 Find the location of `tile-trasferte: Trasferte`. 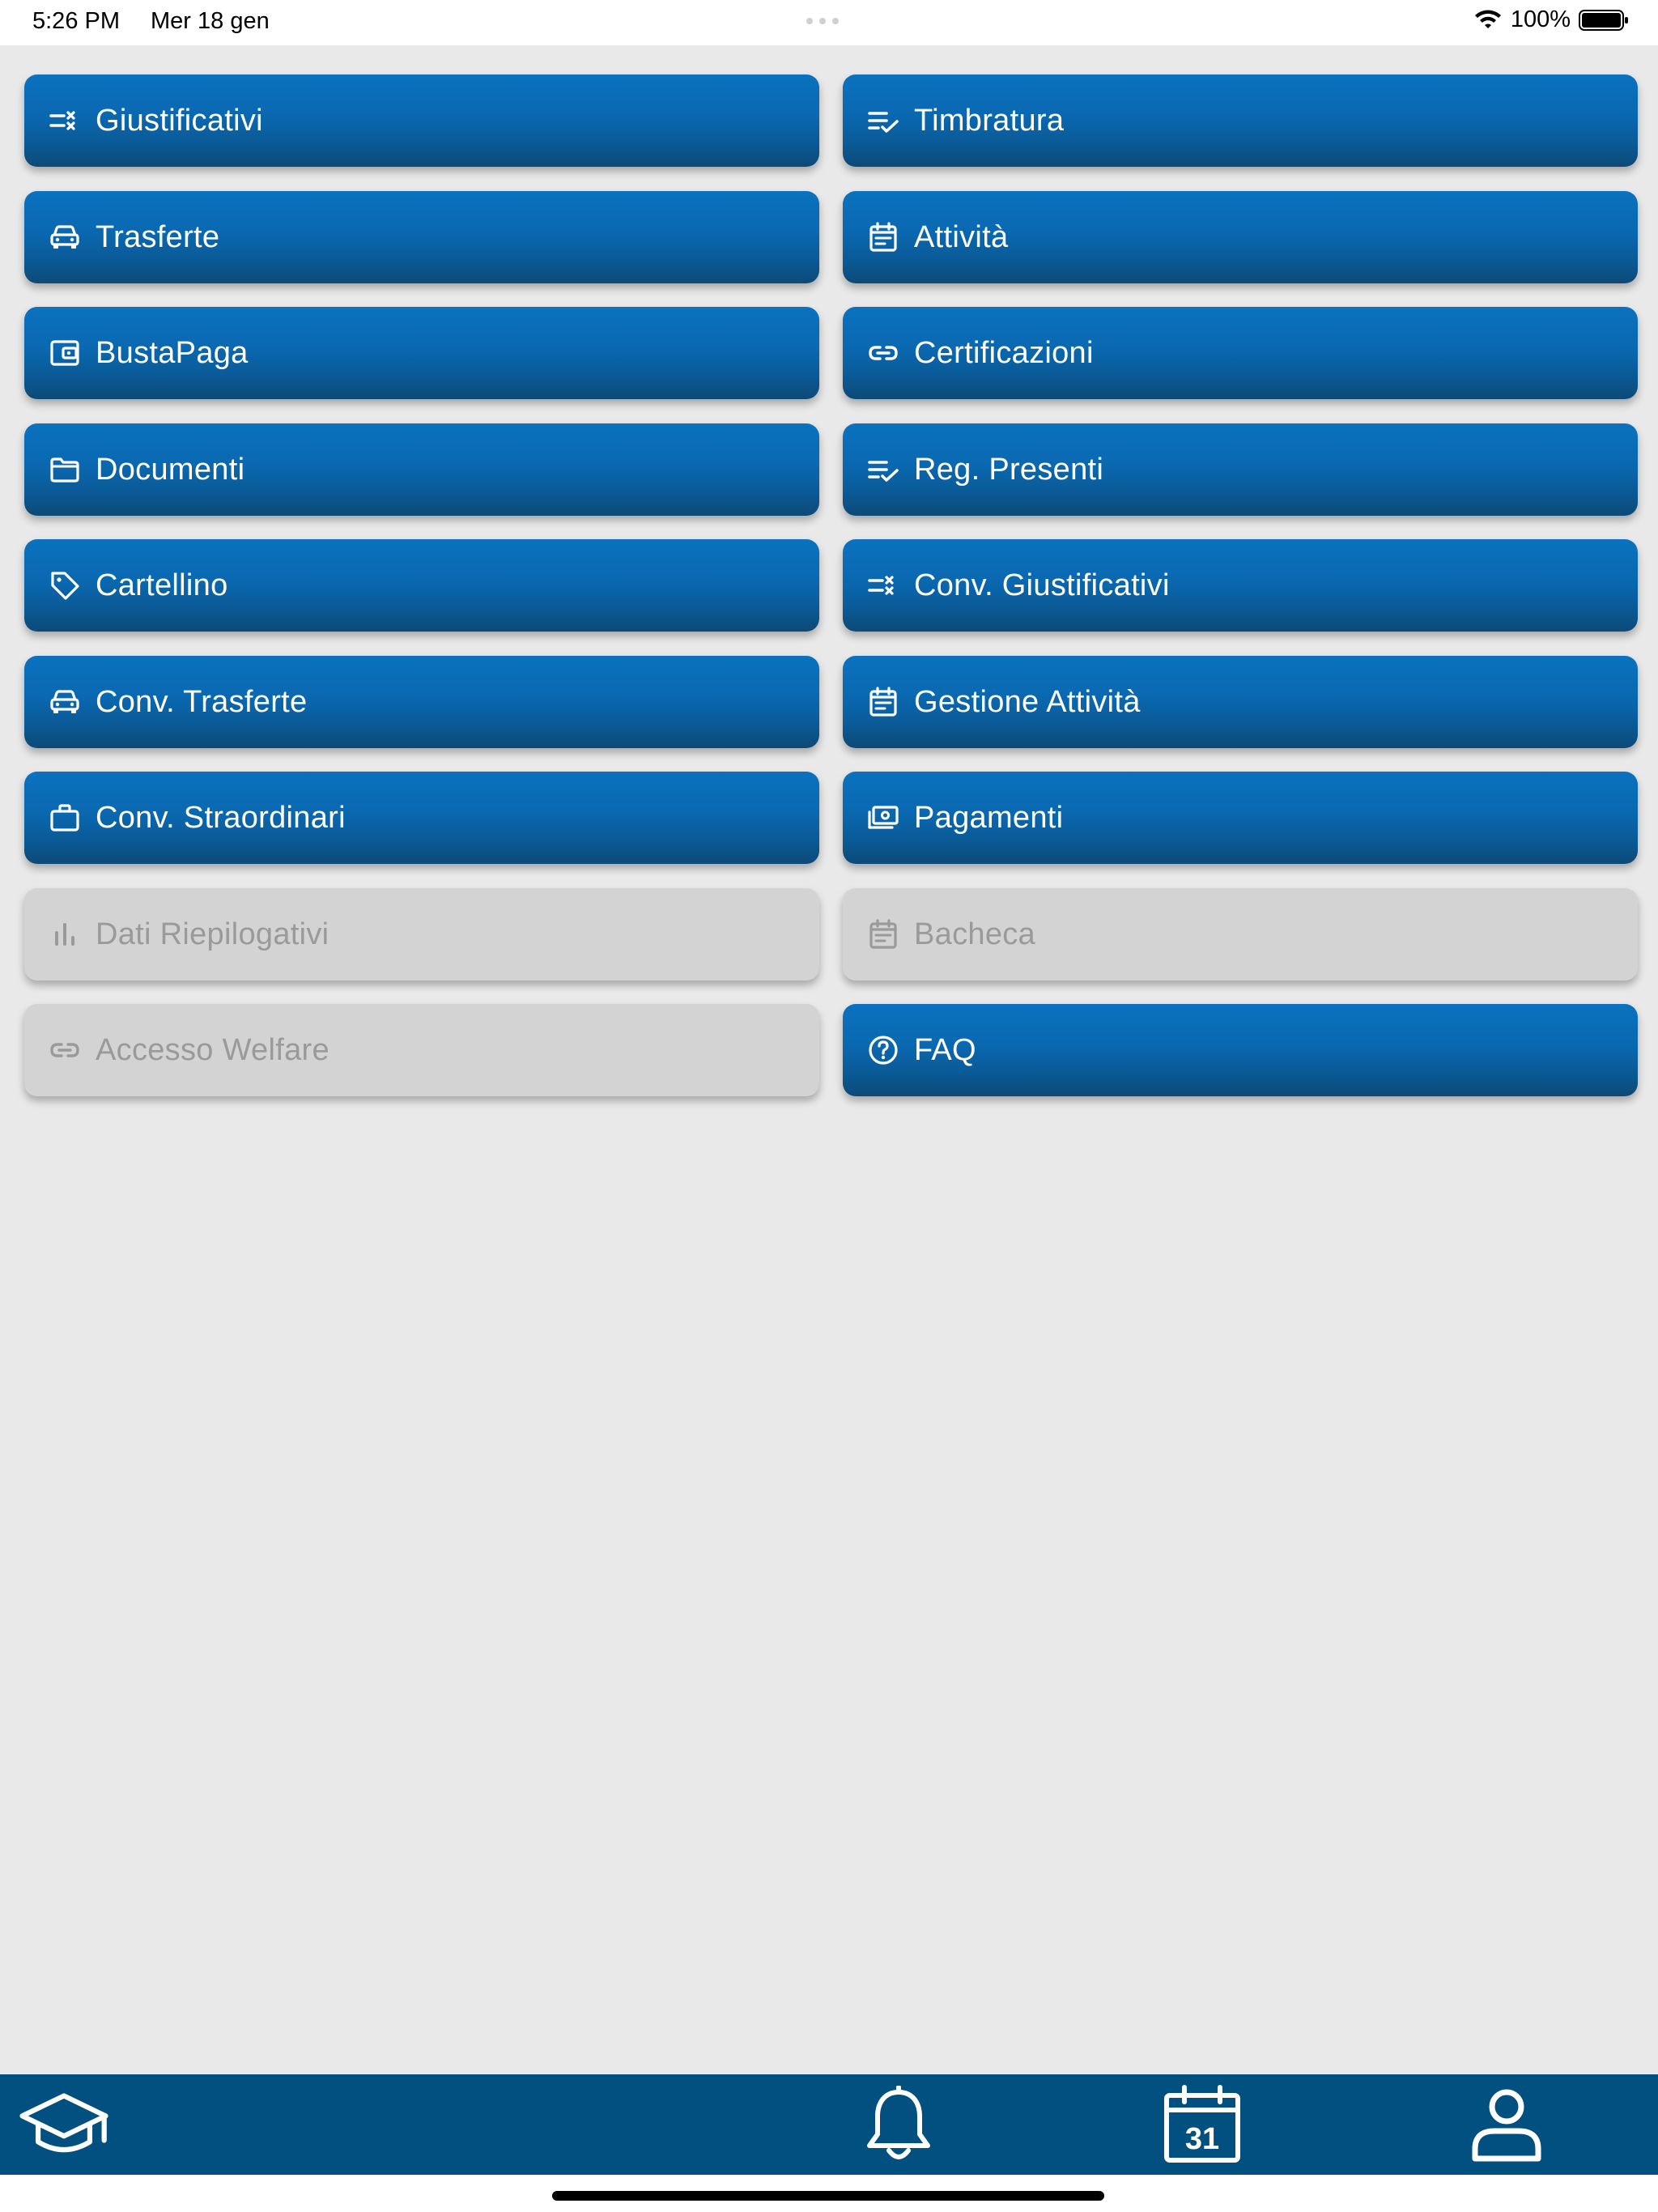

tile-trasferte: Trasferte is located at coordinates (421, 237).